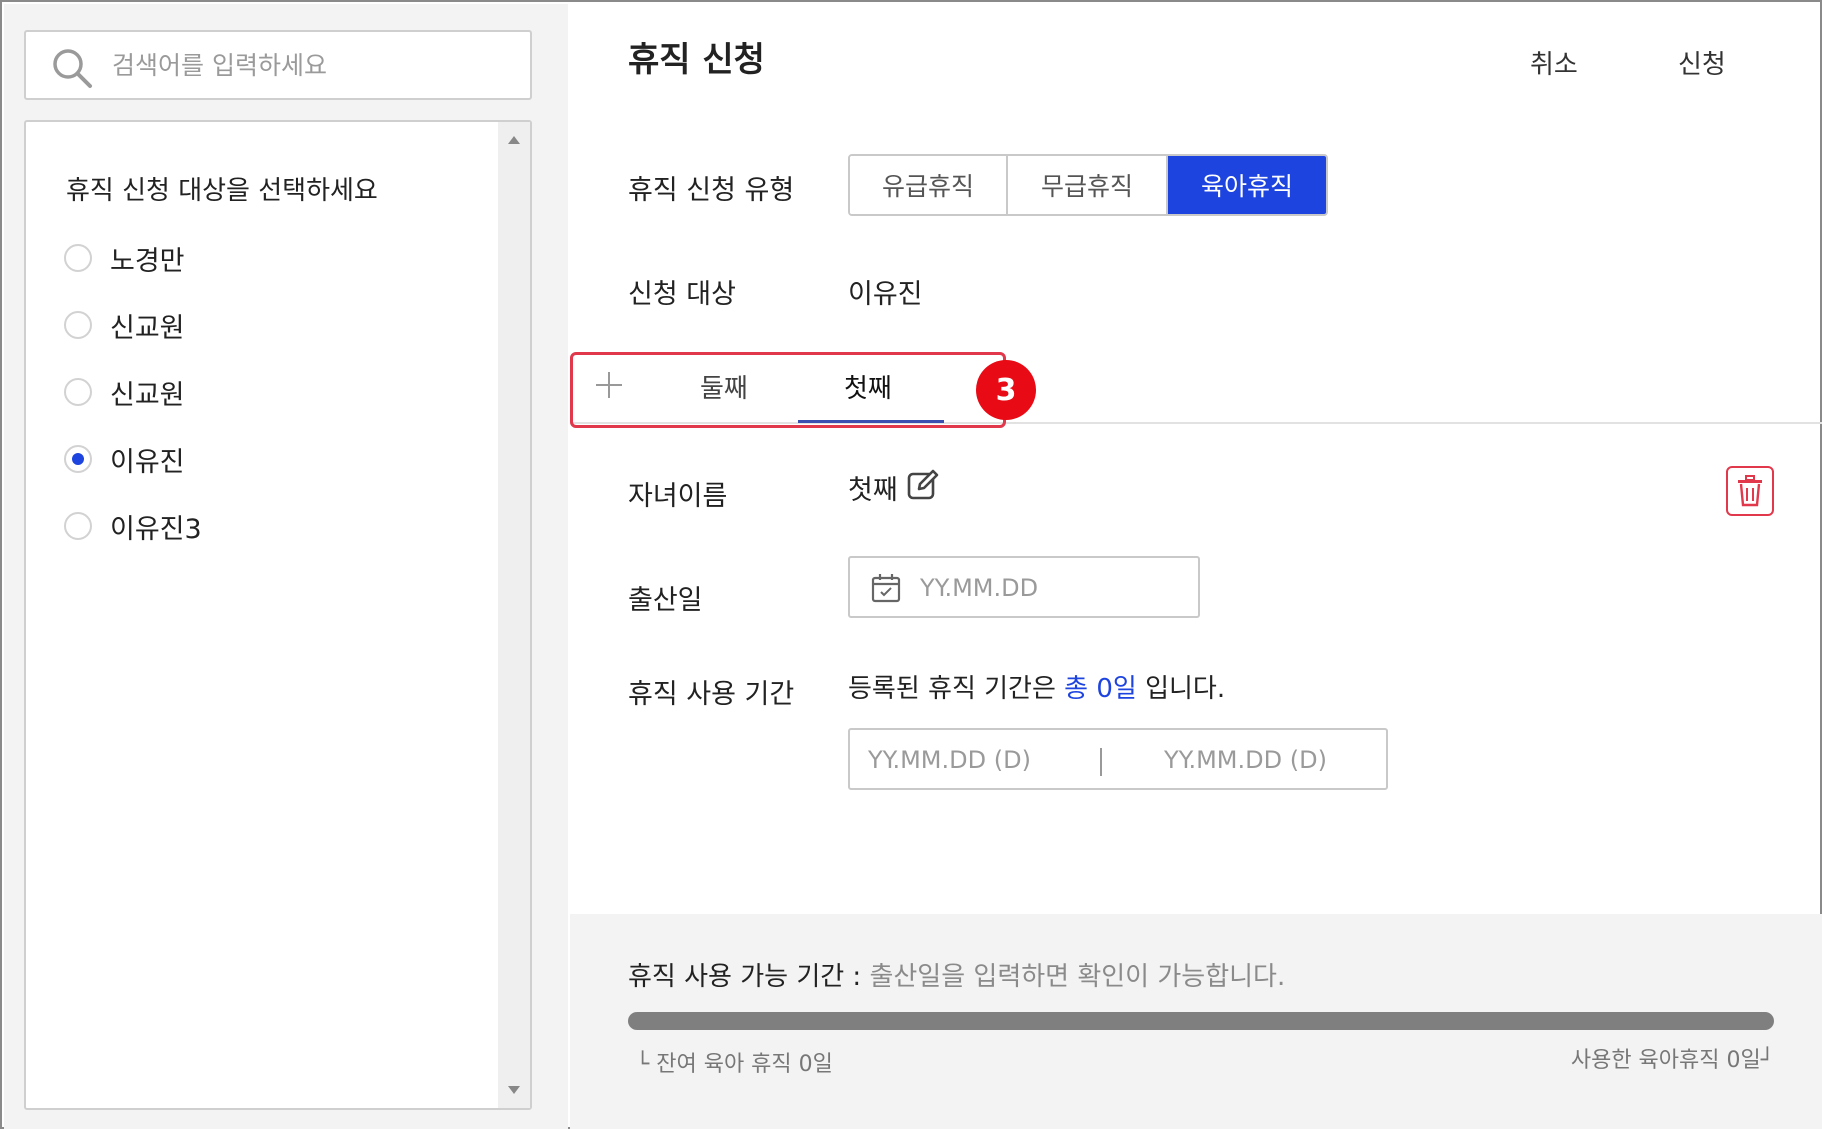 This screenshot has height=1129, width=1822. Describe the element at coordinates (1050, 588) in the screenshot. I see `birth-date-input` at that location.